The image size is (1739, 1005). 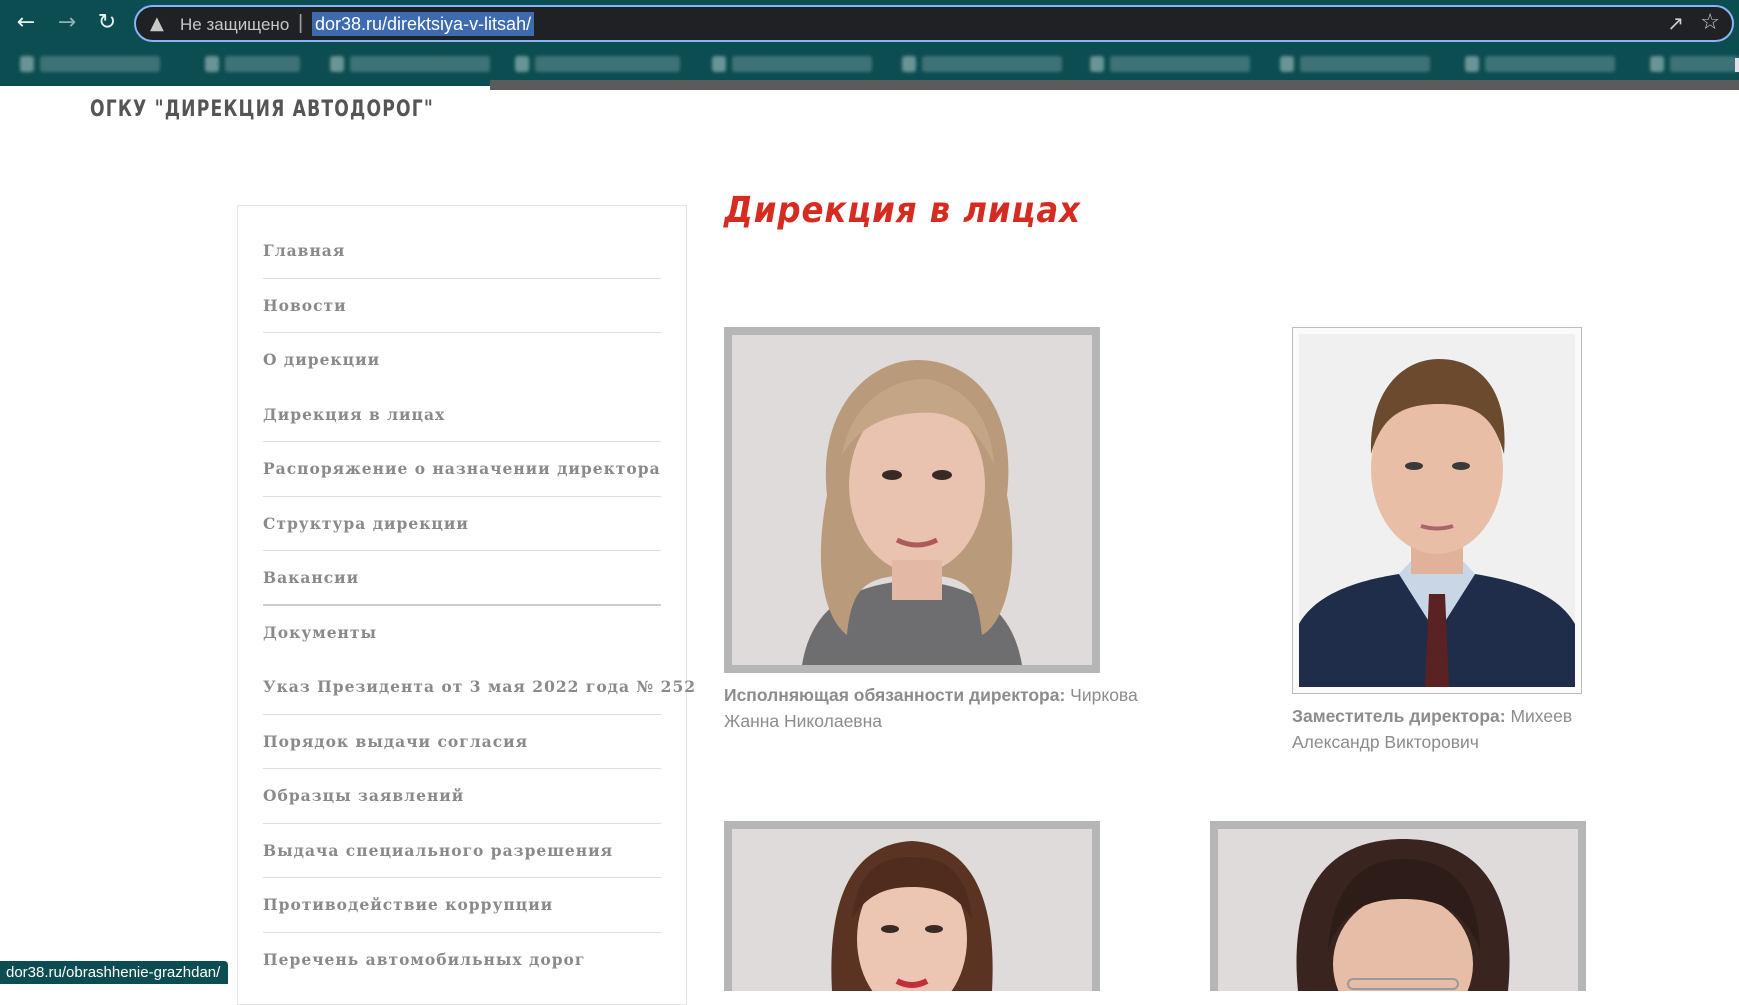 I want to click on header-strip, so click(x=1114, y=85).